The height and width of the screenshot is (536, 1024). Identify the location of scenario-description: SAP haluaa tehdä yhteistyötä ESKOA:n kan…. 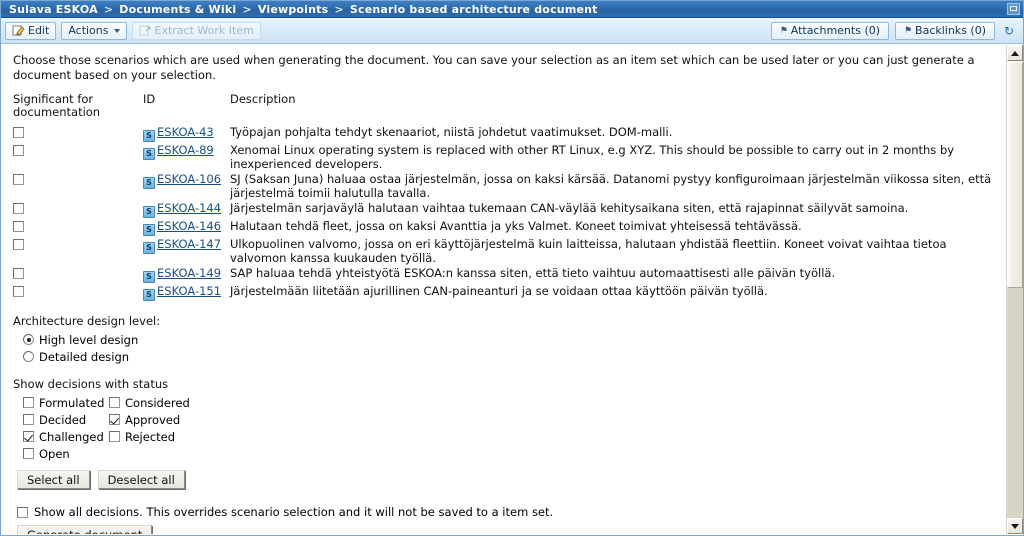
(533, 273).